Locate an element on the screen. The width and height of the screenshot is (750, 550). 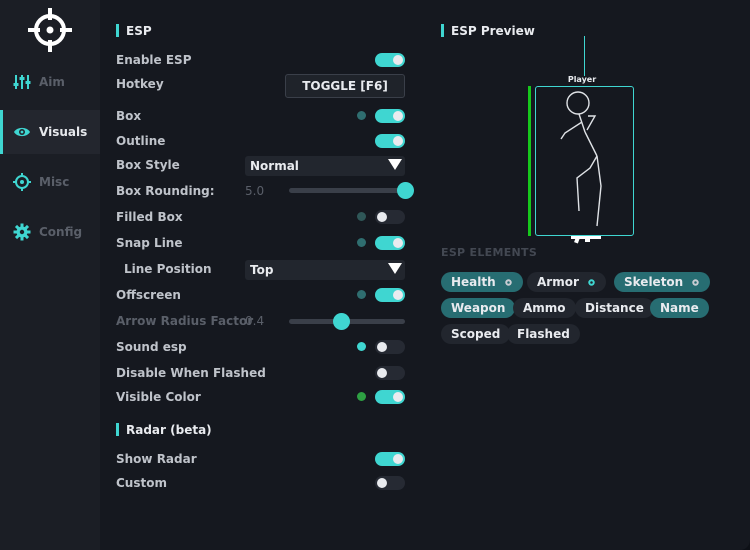
box-color-swatch is located at coordinates (361, 115).